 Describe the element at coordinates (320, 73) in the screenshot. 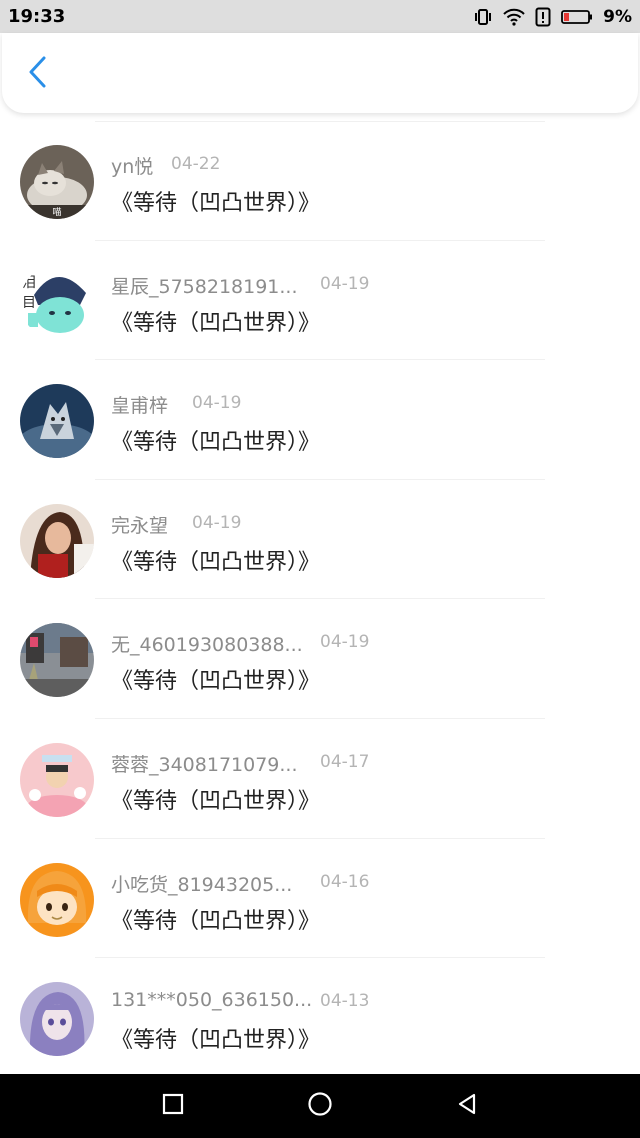

I see `top-header` at that location.